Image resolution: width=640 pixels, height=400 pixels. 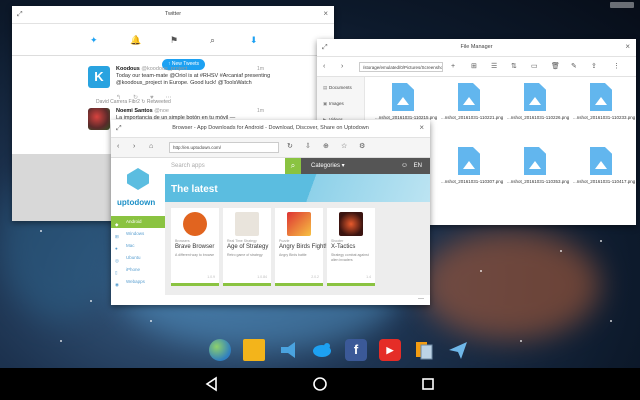 What do you see at coordinates (194, 189) in the screenshot?
I see `banner-title: The latest` at bounding box center [194, 189].